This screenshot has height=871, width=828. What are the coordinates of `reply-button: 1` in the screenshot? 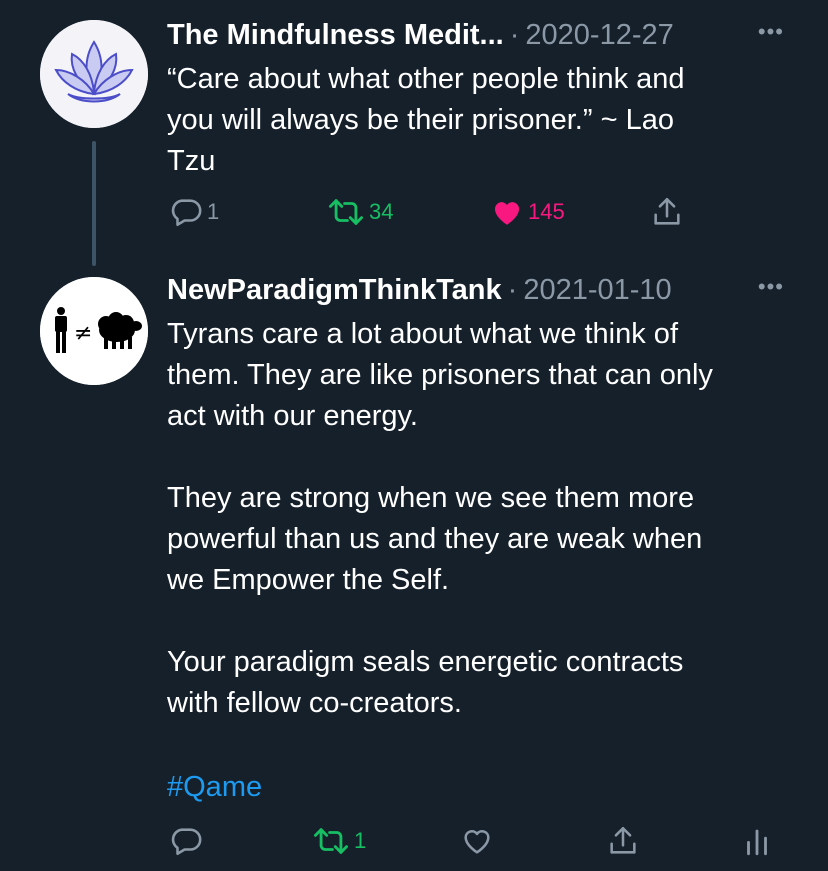 It's located at (194, 212).